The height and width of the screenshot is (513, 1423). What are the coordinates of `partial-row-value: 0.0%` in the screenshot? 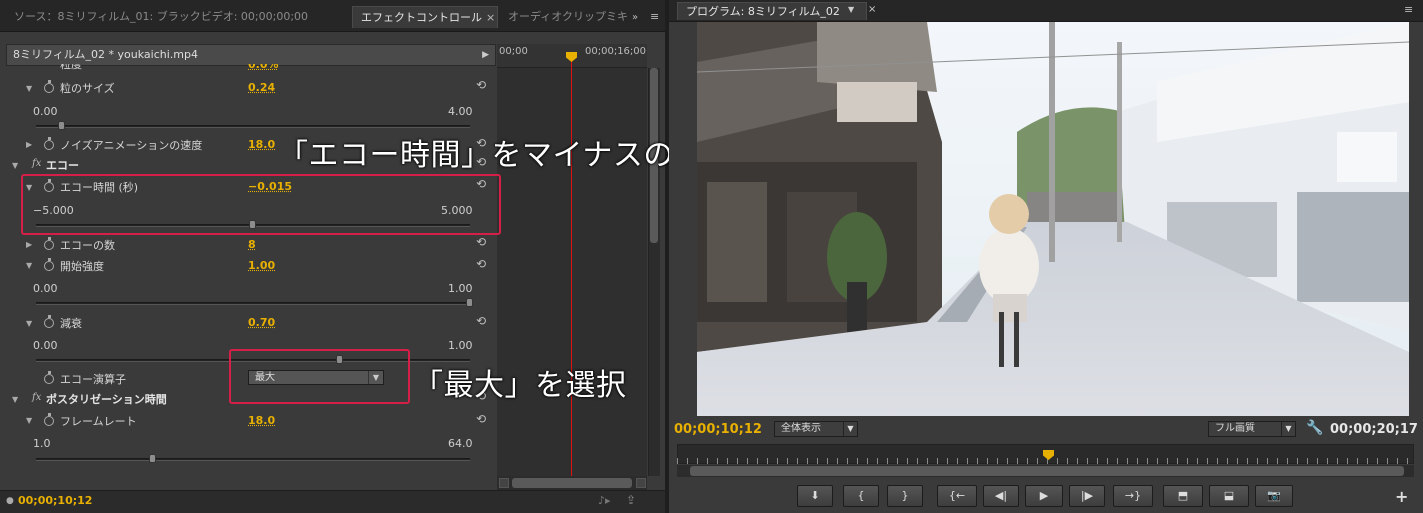 It's located at (263, 67).